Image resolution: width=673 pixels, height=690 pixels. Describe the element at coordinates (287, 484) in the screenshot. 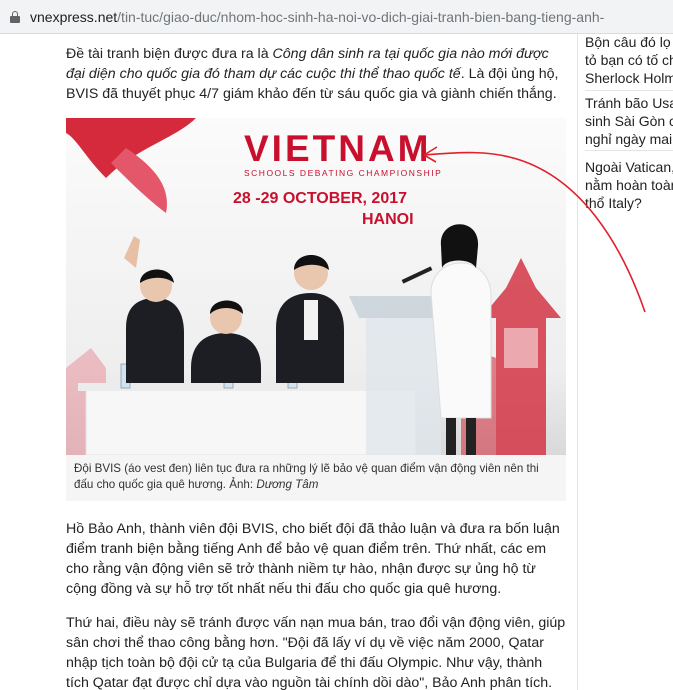

I see `caption-author: Dương Tâm` at that location.